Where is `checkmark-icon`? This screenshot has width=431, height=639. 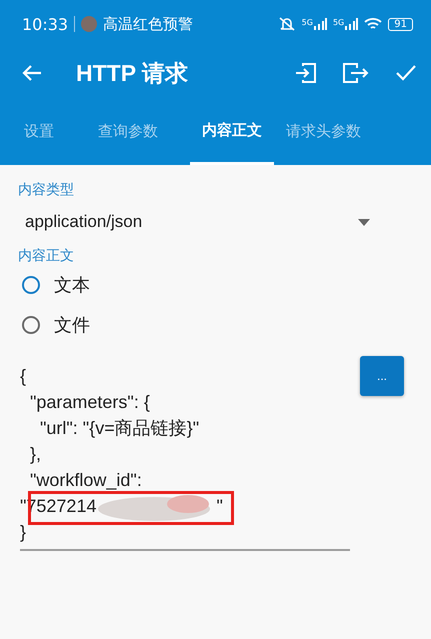
checkmark-icon is located at coordinates (406, 73).